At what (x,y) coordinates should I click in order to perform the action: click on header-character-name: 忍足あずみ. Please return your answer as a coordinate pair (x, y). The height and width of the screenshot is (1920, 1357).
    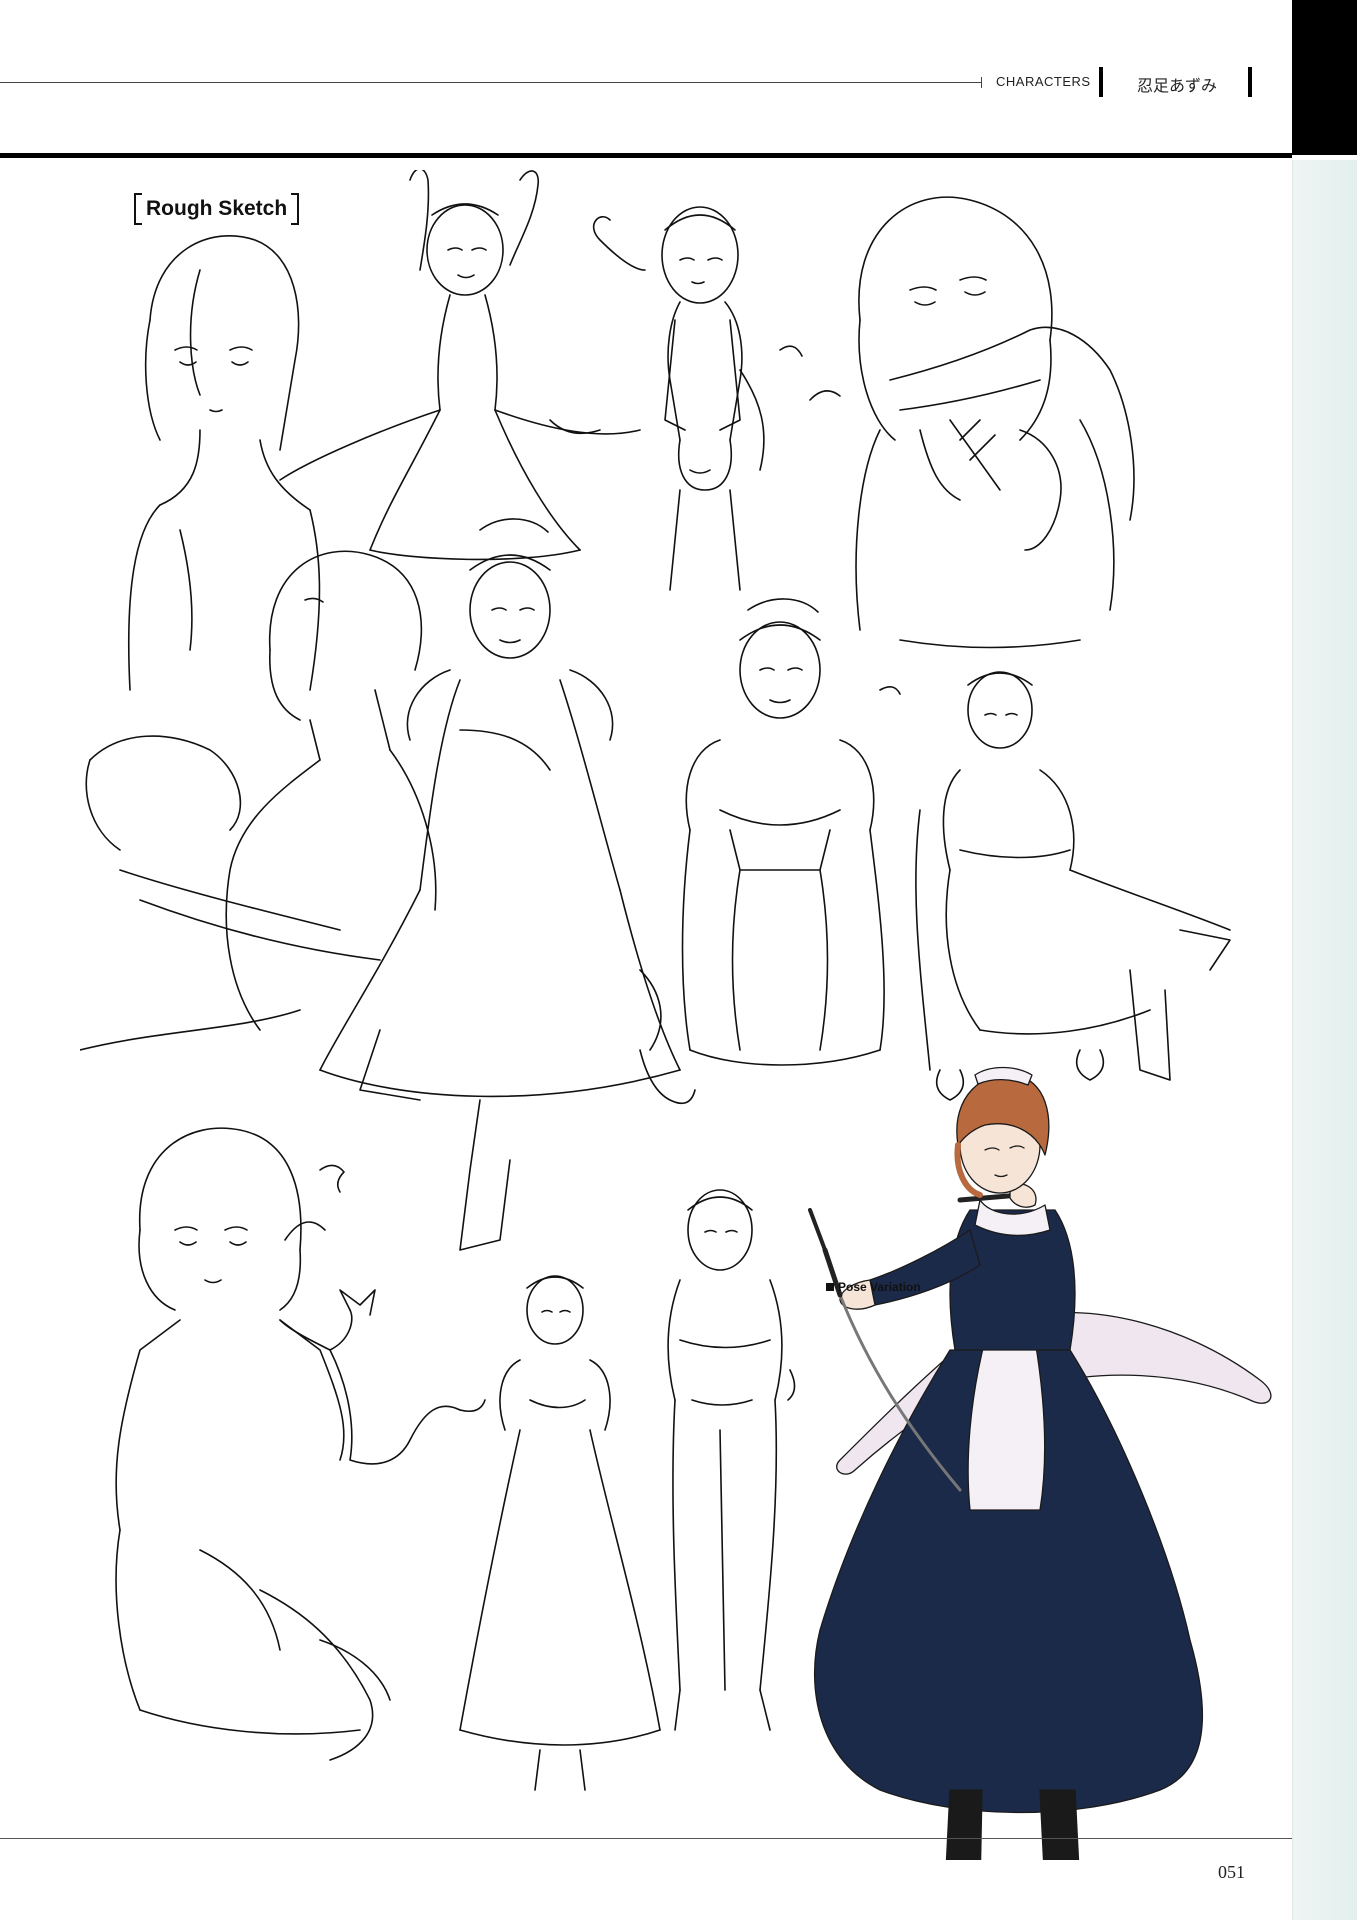
    Looking at the image, I should click on (1177, 85).